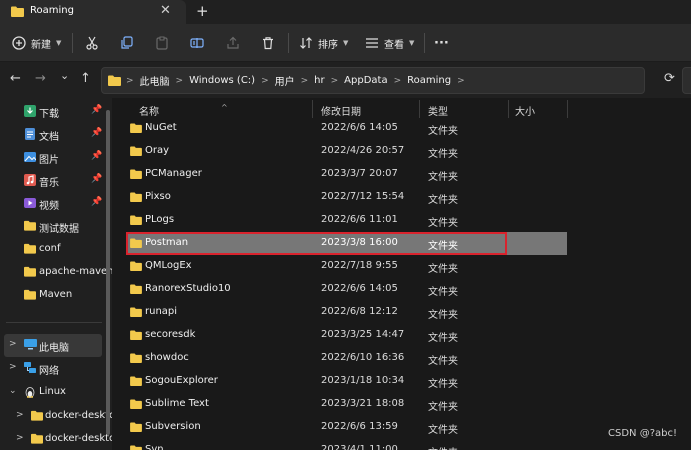 The width and height of the screenshot is (691, 450). I want to click on table-row: QMLogEx 2022/7/18 9:55 文件夹, so click(346, 266).